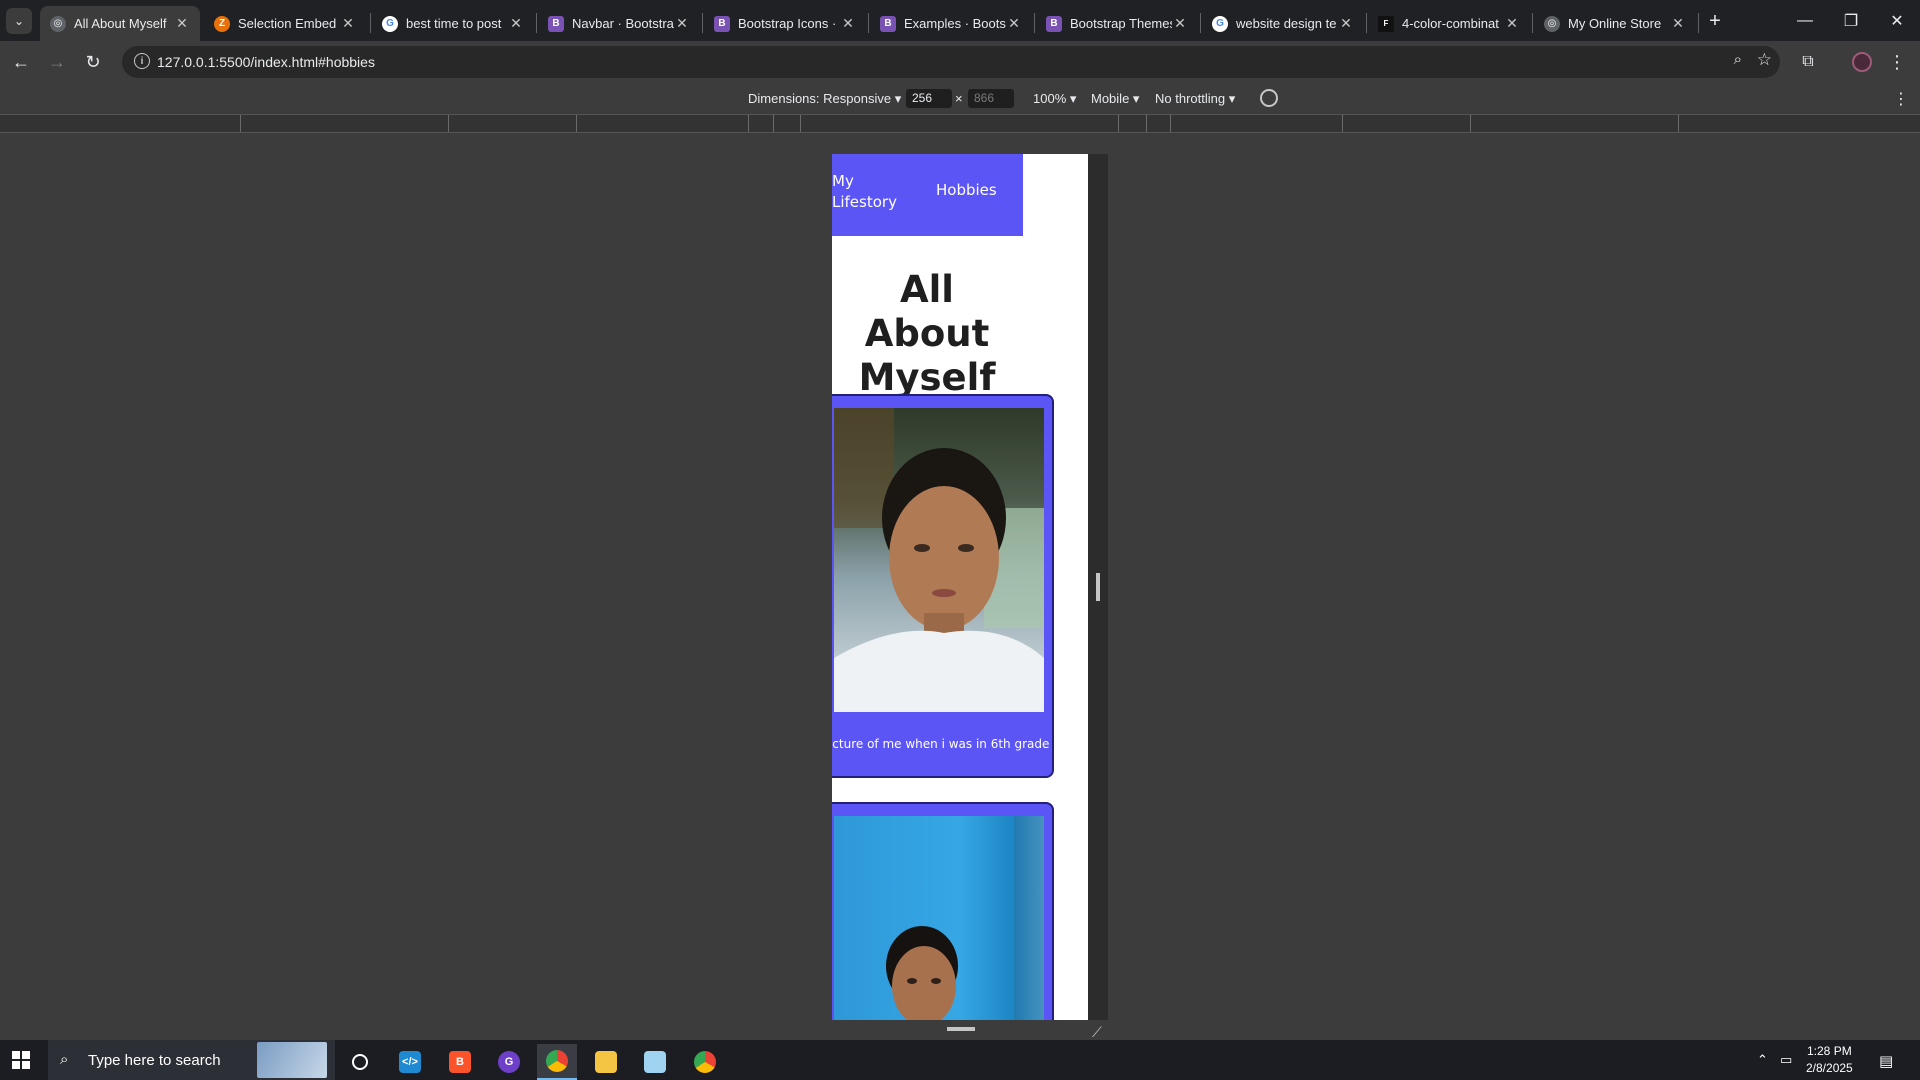 The image size is (1920, 1080). I want to click on taskbar-brave: B, so click(460, 1062).